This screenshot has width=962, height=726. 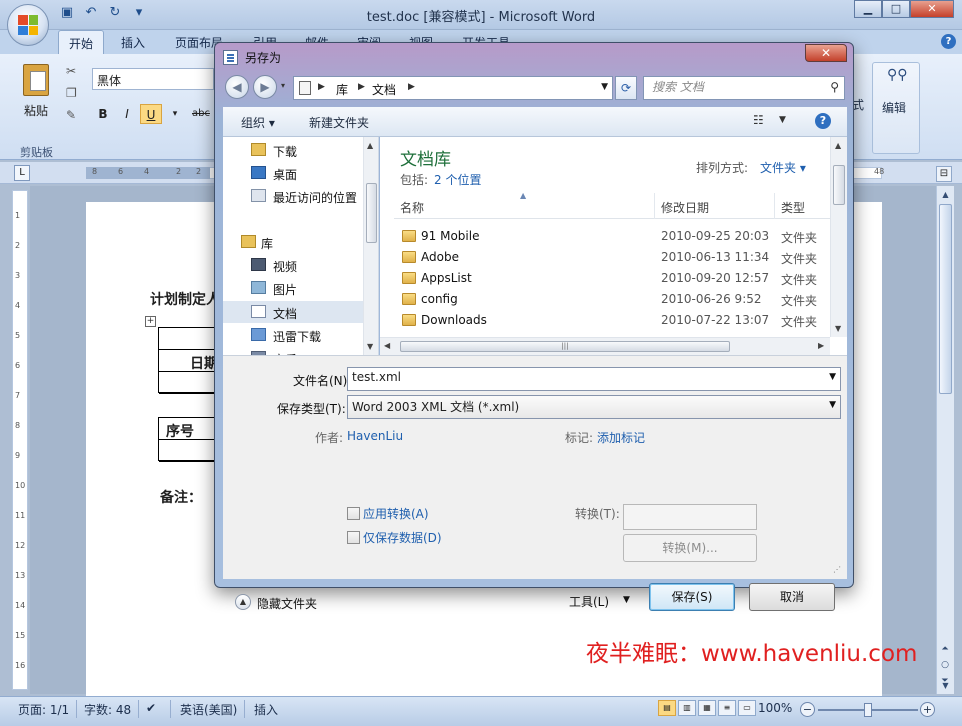 What do you see at coordinates (384, 89) in the screenshot?
I see `breadcrumb-documents: 文档` at bounding box center [384, 89].